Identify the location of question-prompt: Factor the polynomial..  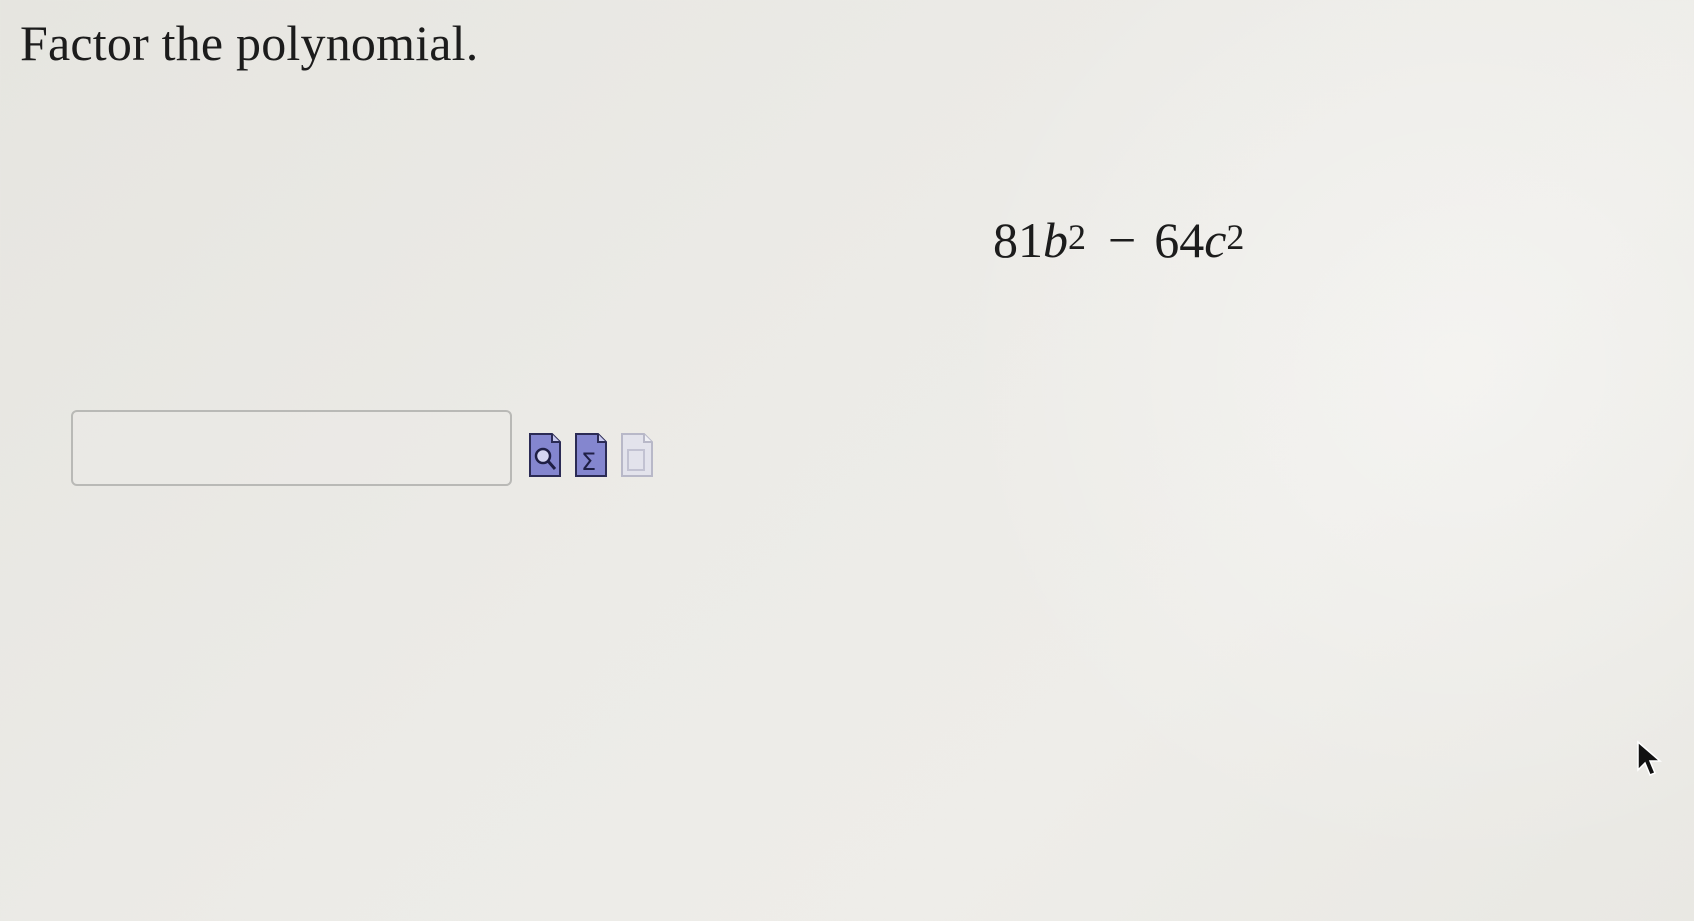
(249, 43).